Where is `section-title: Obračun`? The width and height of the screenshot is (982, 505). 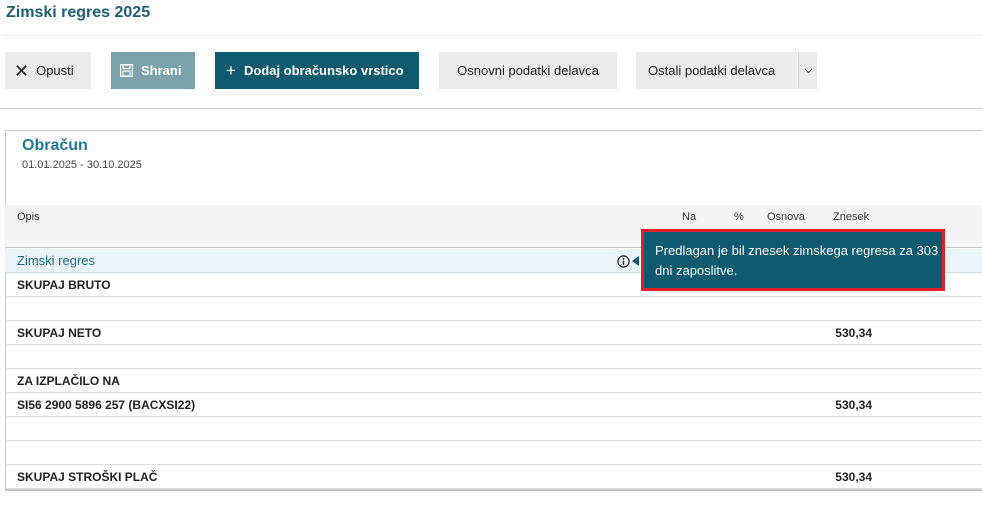 section-title: Obračun is located at coordinates (55, 145).